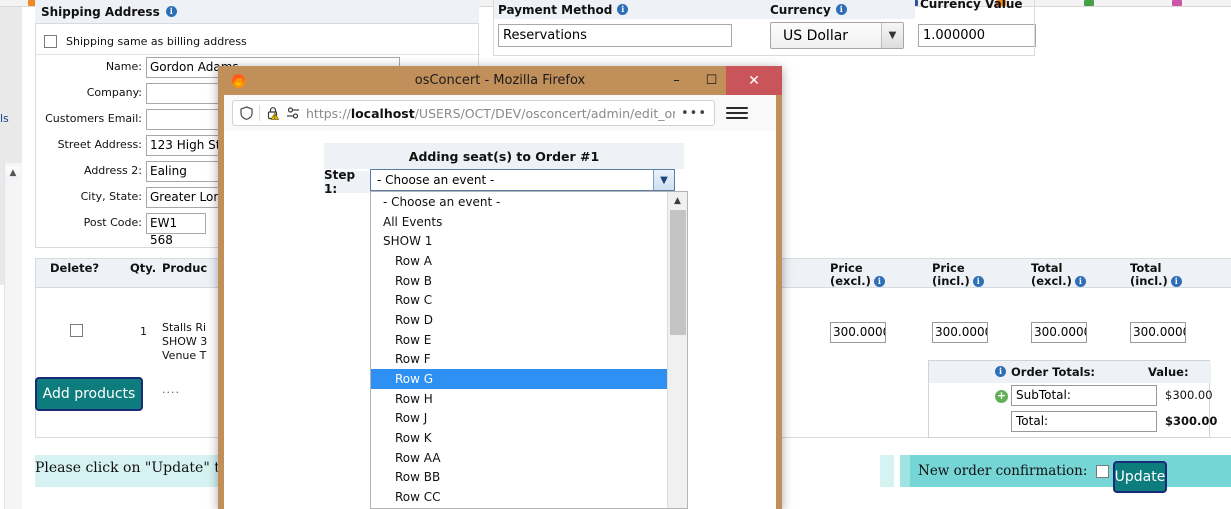 Image resolution: width=1231 pixels, height=509 pixels. Describe the element at coordinates (948, 268) in the screenshot. I see `price-incl-line1: Price` at that location.